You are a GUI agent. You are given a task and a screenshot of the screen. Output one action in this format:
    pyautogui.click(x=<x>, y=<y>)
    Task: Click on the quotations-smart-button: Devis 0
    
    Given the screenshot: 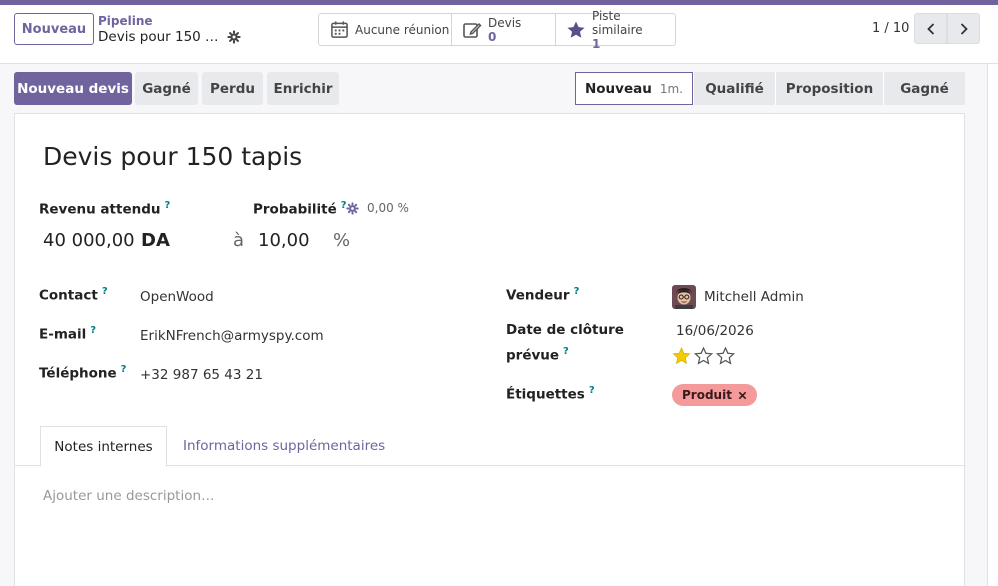 What is the action you would take?
    pyautogui.click(x=503, y=29)
    